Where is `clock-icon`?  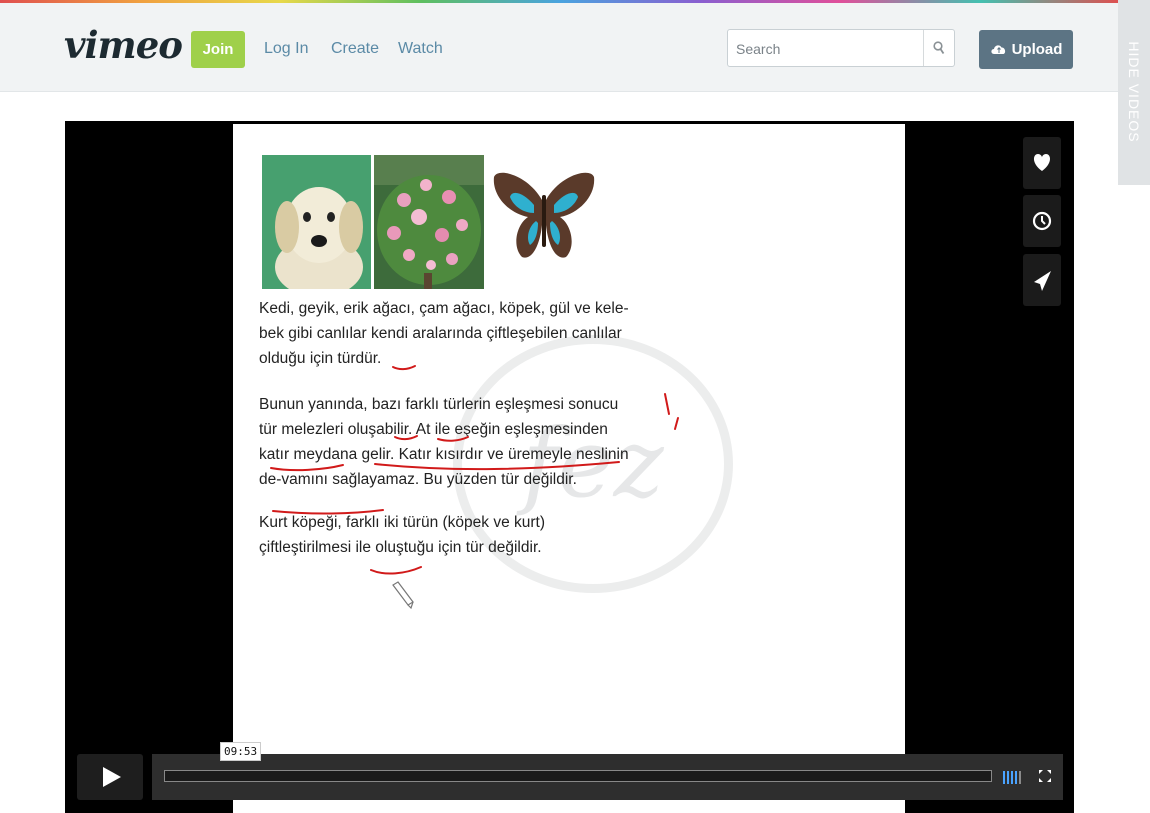 clock-icon is located at coordinates (1042, 221).